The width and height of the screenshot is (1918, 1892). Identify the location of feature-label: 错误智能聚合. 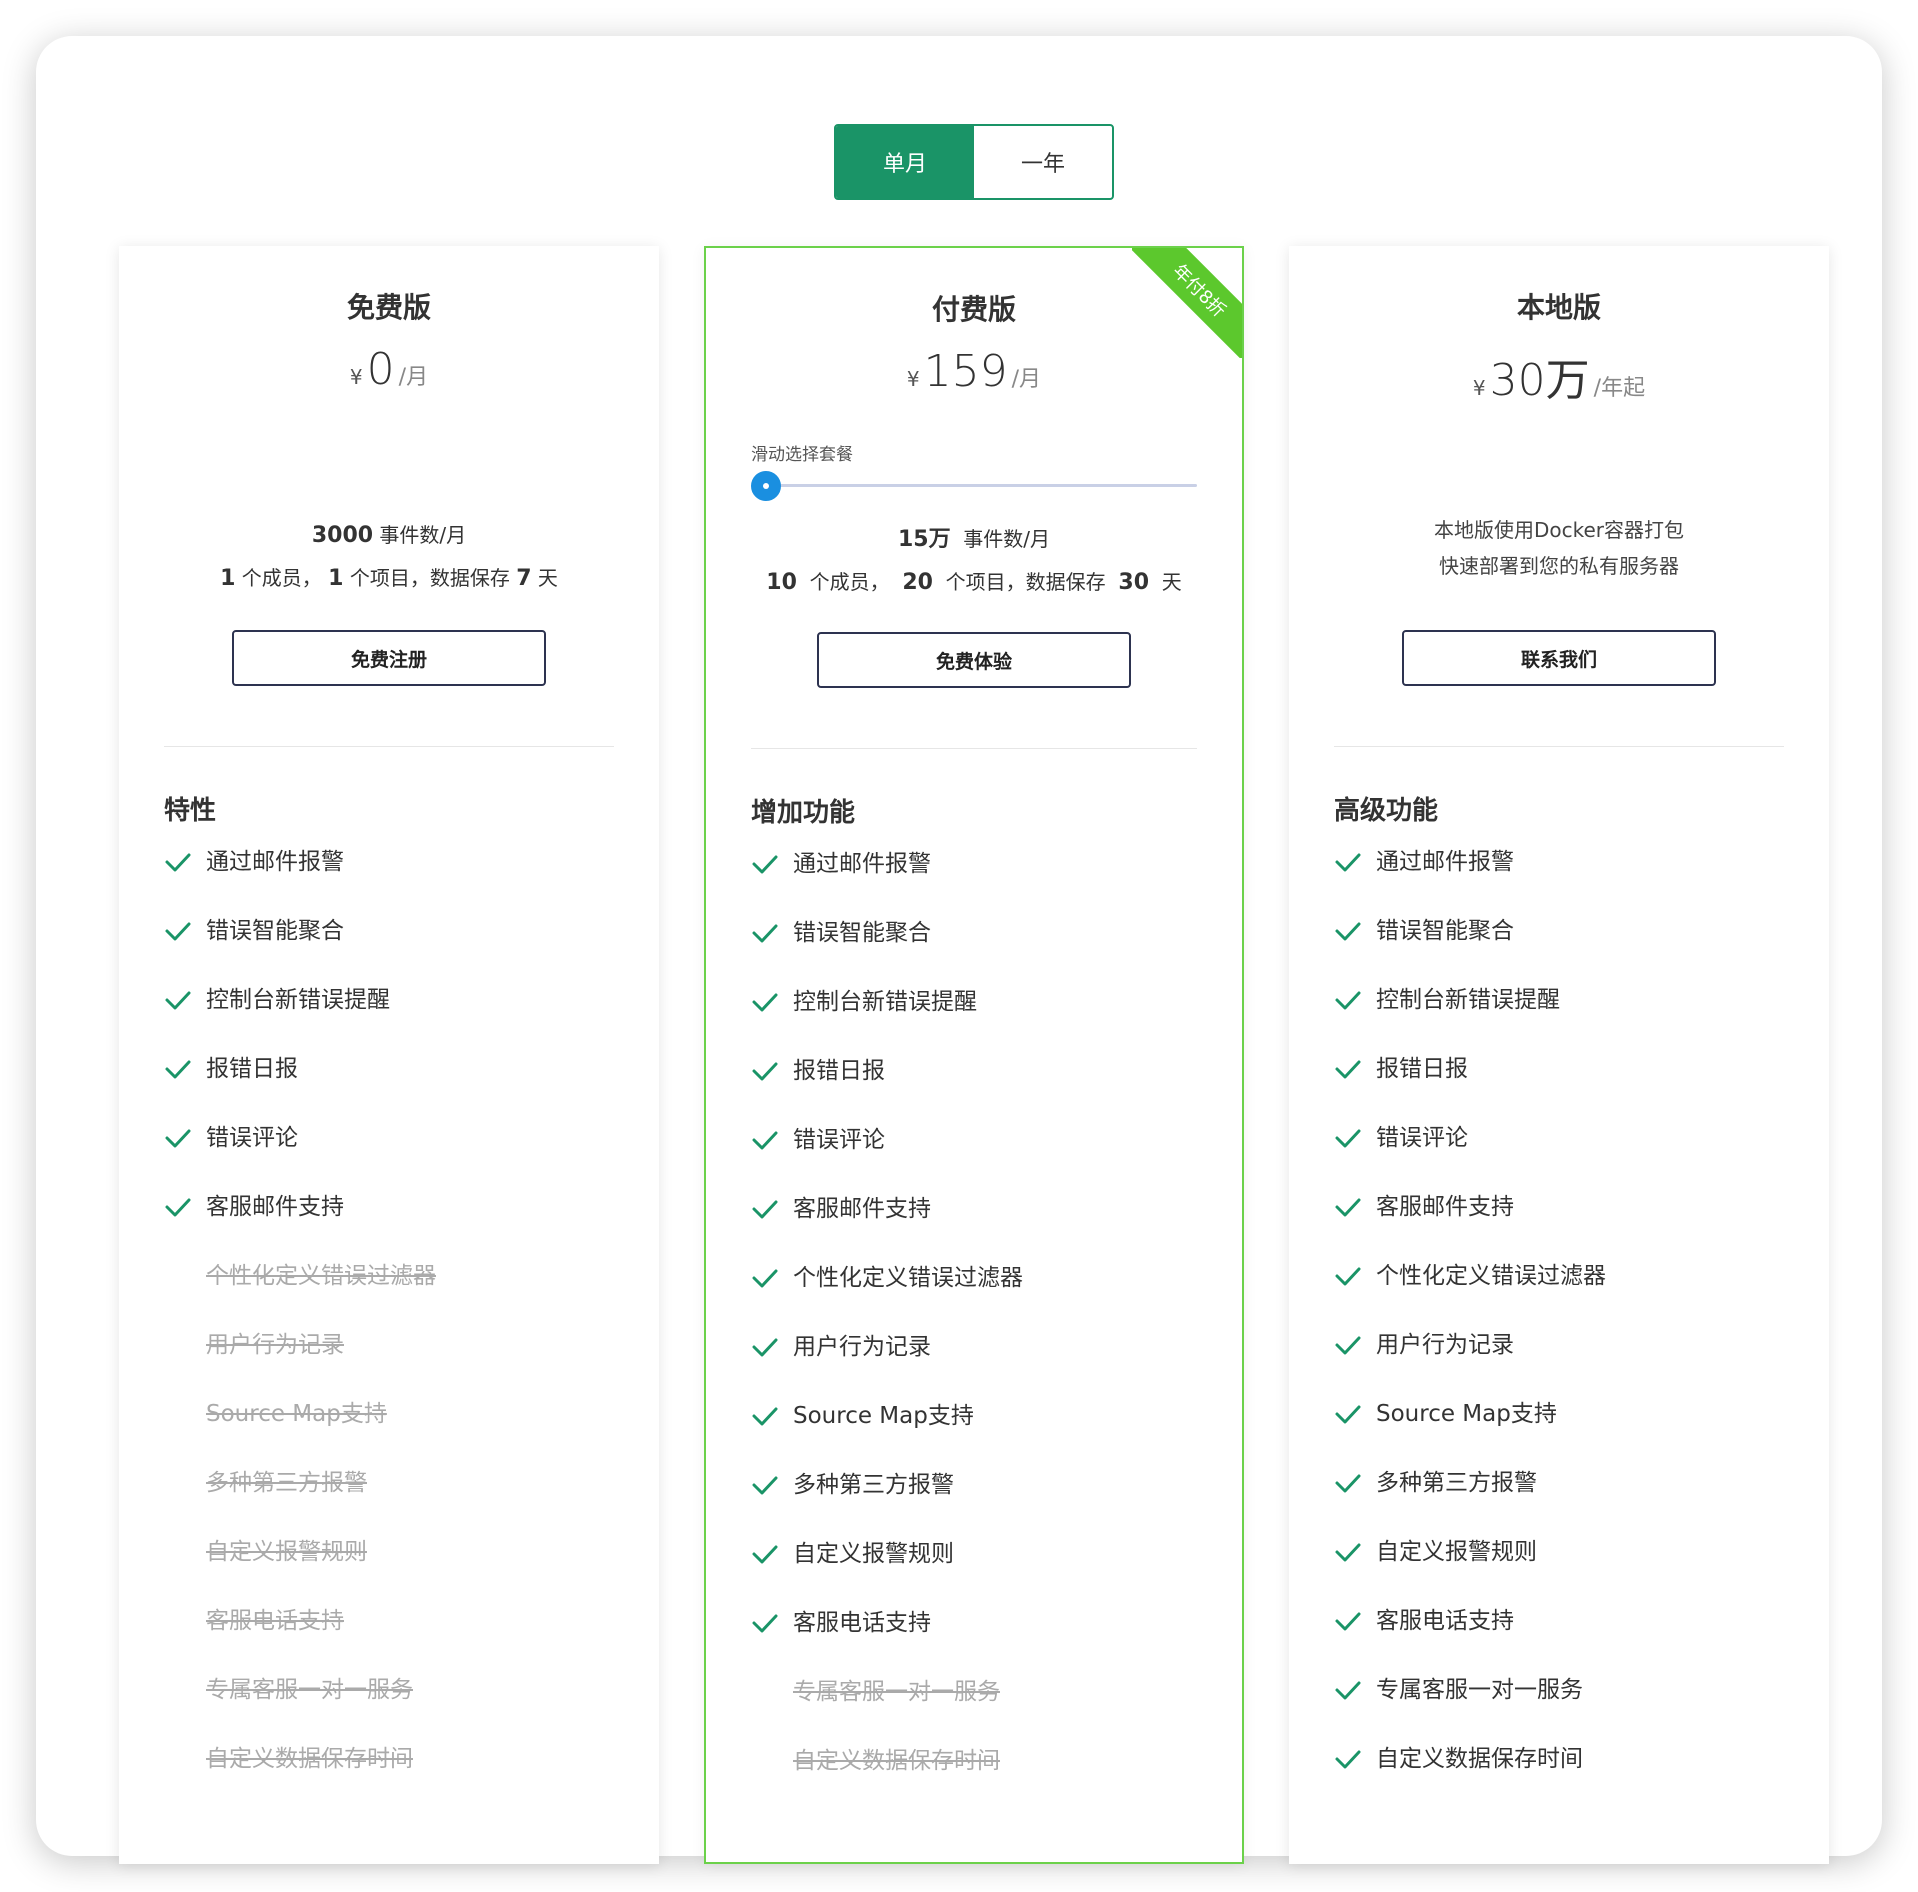
(275, 931).